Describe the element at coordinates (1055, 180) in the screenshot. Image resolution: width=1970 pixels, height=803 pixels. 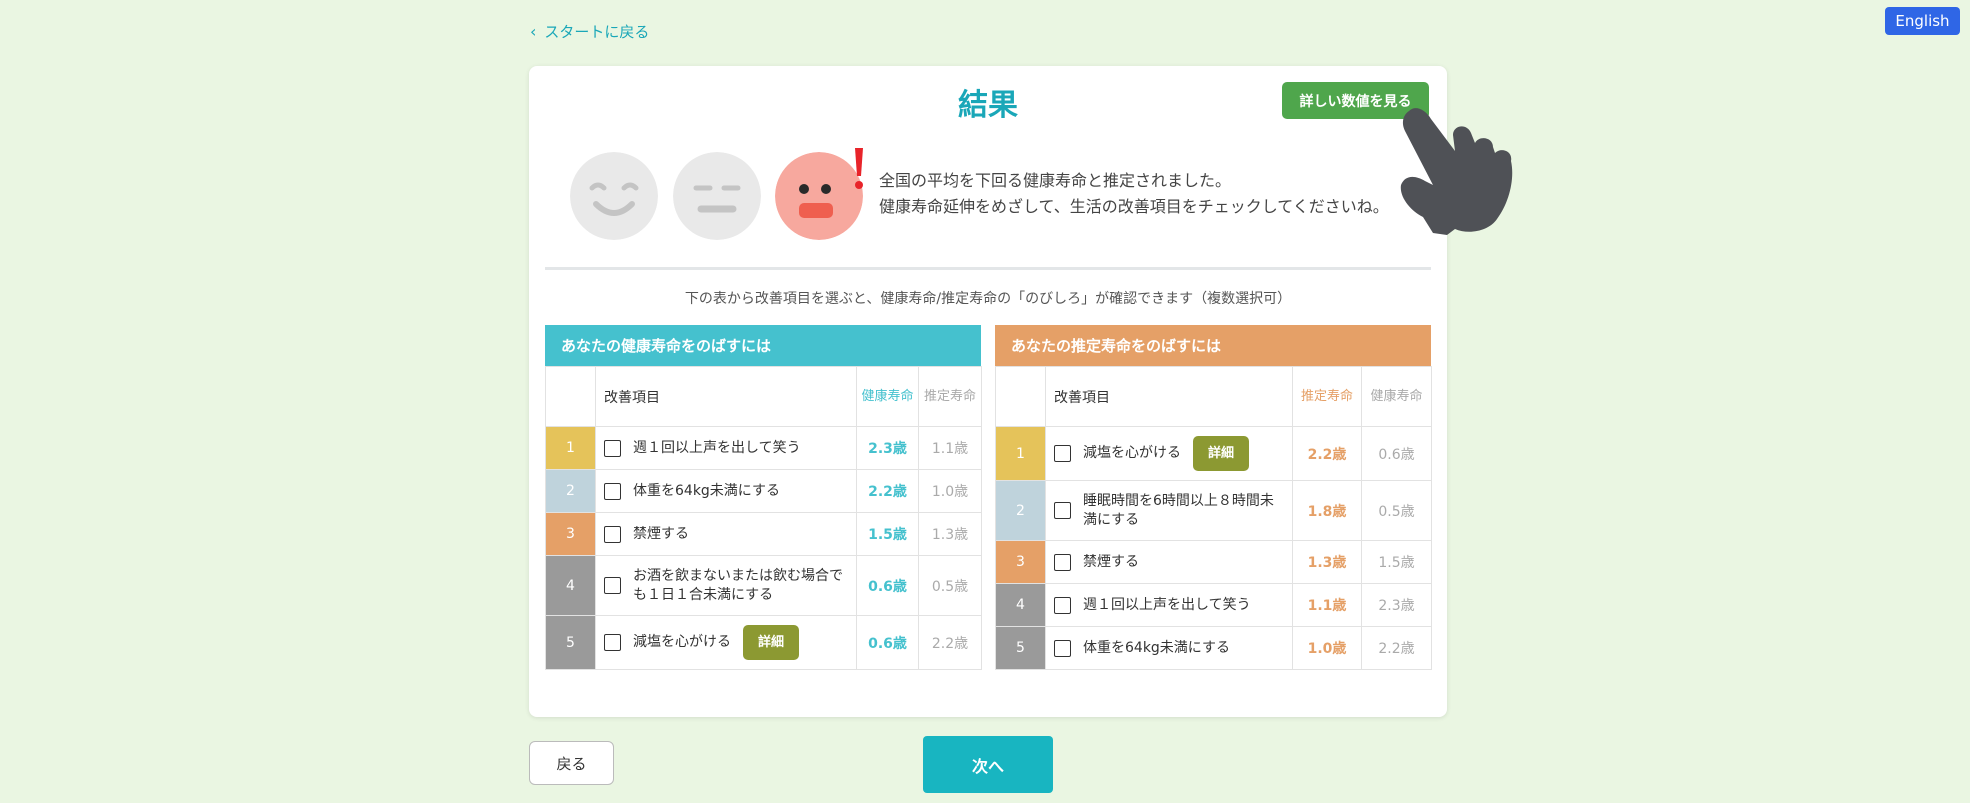
I see `result-message-line1: 全国の平均を下回る健康寿命と推定されました。` at that location.